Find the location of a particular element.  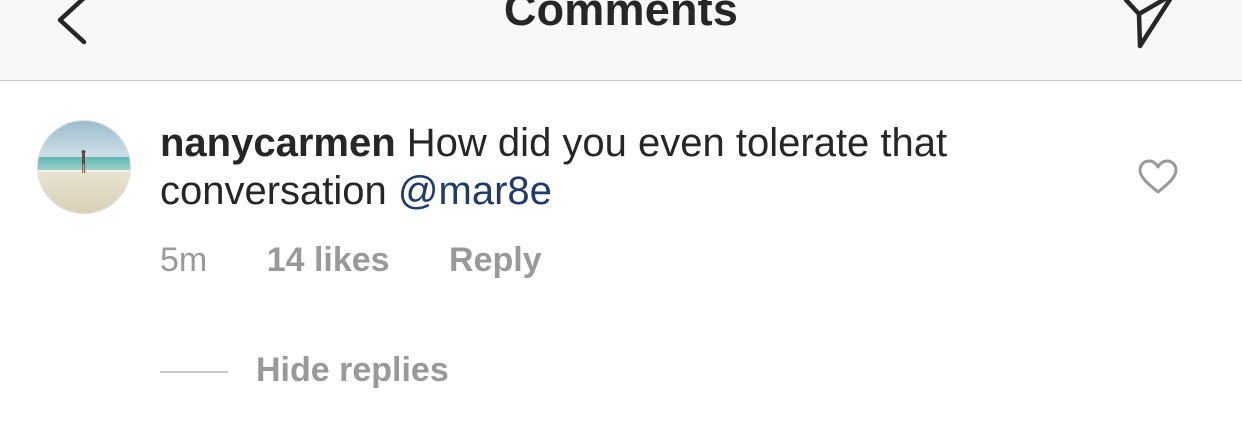

avatar is located at coordinates (84, 167).